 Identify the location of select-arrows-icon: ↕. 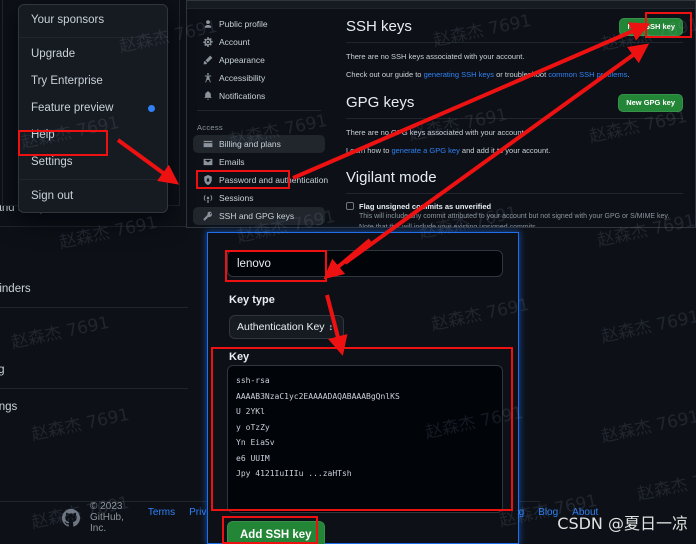
(331, 327).